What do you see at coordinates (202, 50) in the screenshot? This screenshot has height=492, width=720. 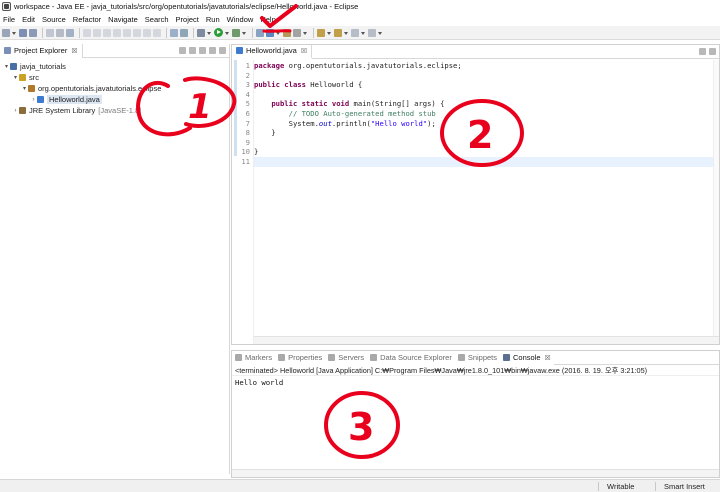 I see `view-menu-icon` at bounding box center [202, 50].